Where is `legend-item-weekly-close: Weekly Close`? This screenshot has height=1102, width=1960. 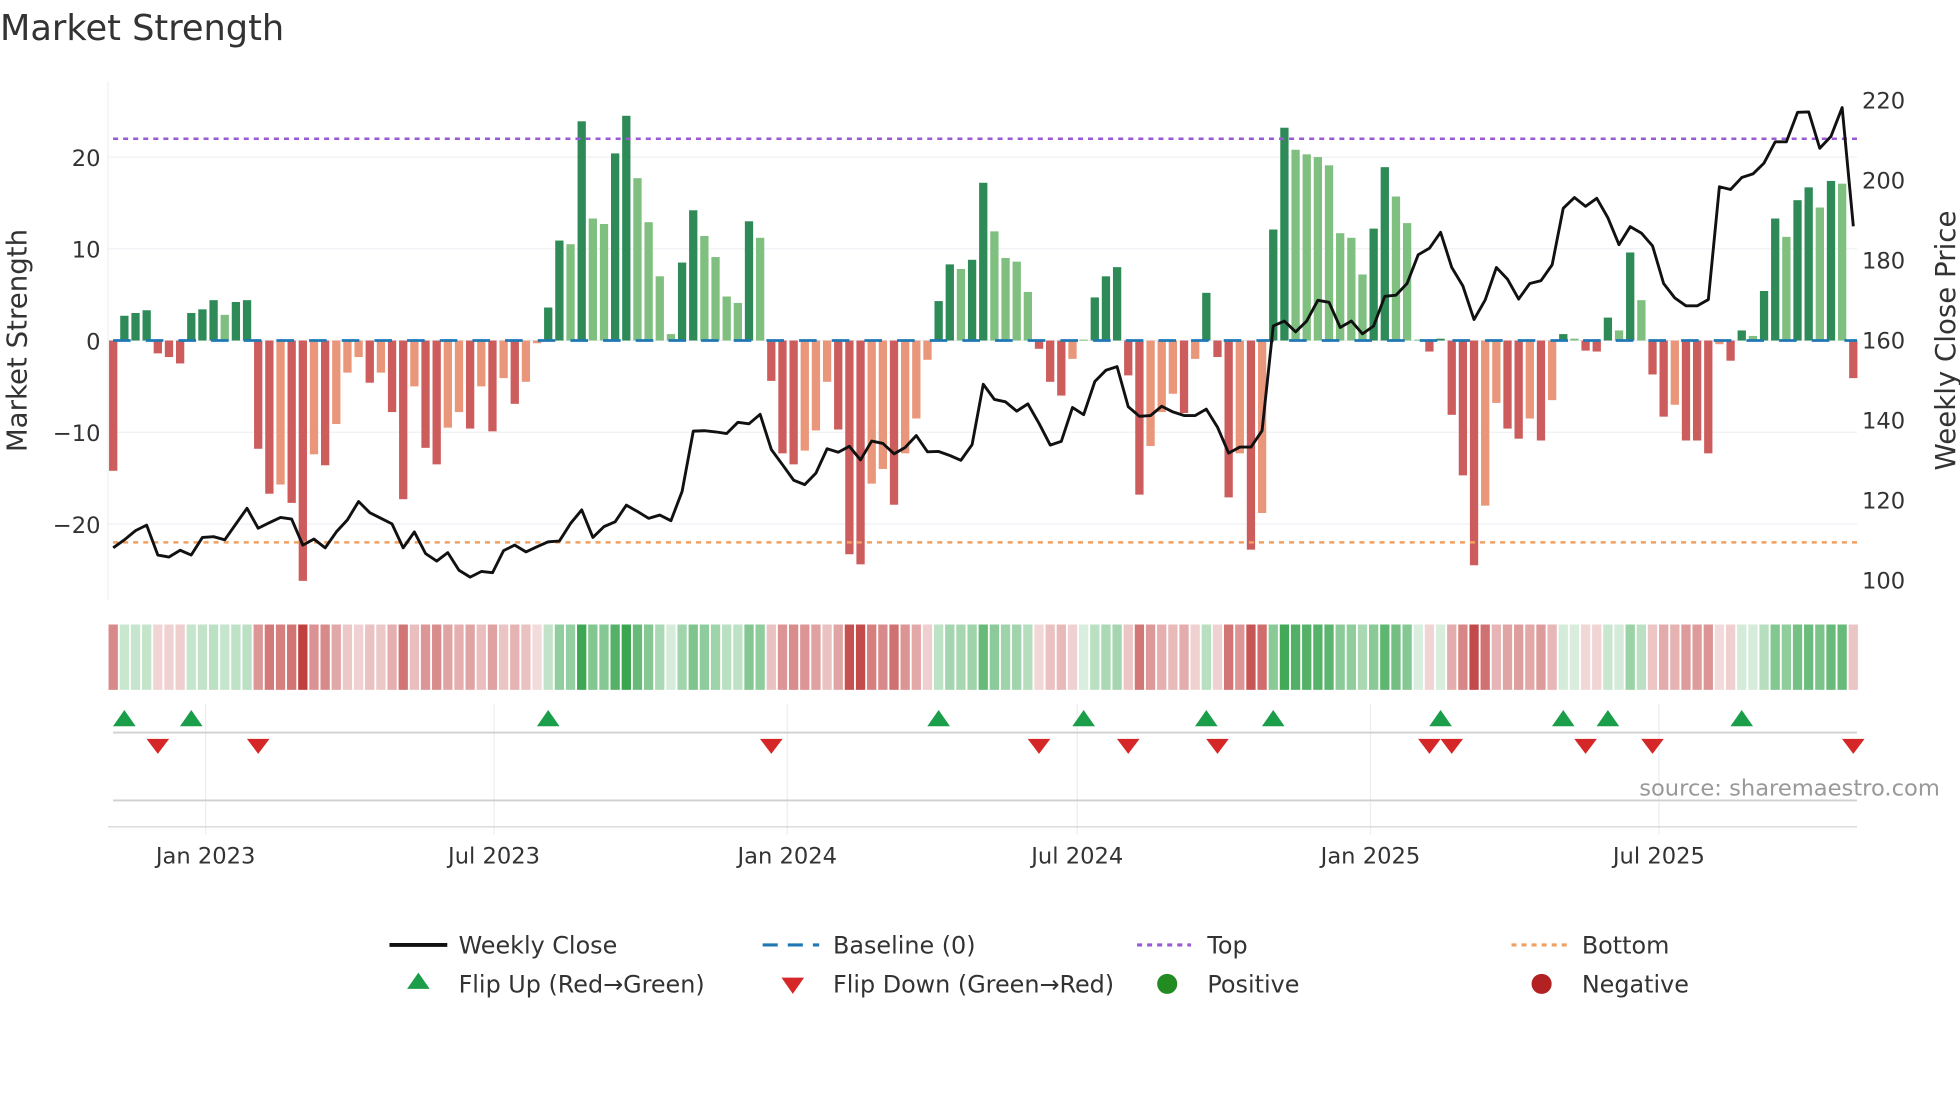
legend-item-weekly-close: Weekly Close is located at coordinates (503, 946).